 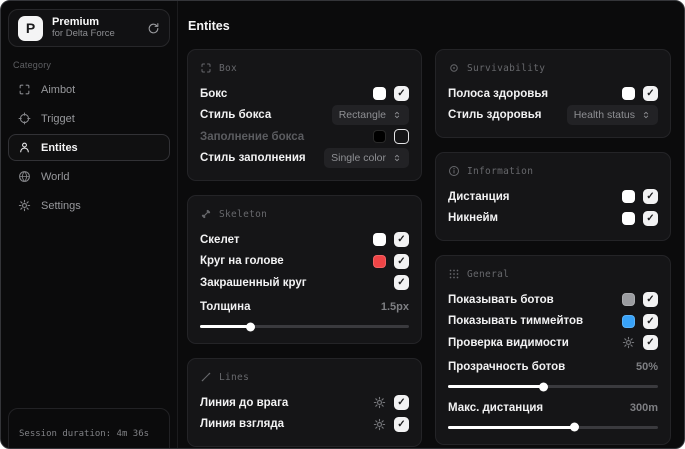 I want to click on setting-row-head-circle: Круг на голове, so click(x=304, y=262).